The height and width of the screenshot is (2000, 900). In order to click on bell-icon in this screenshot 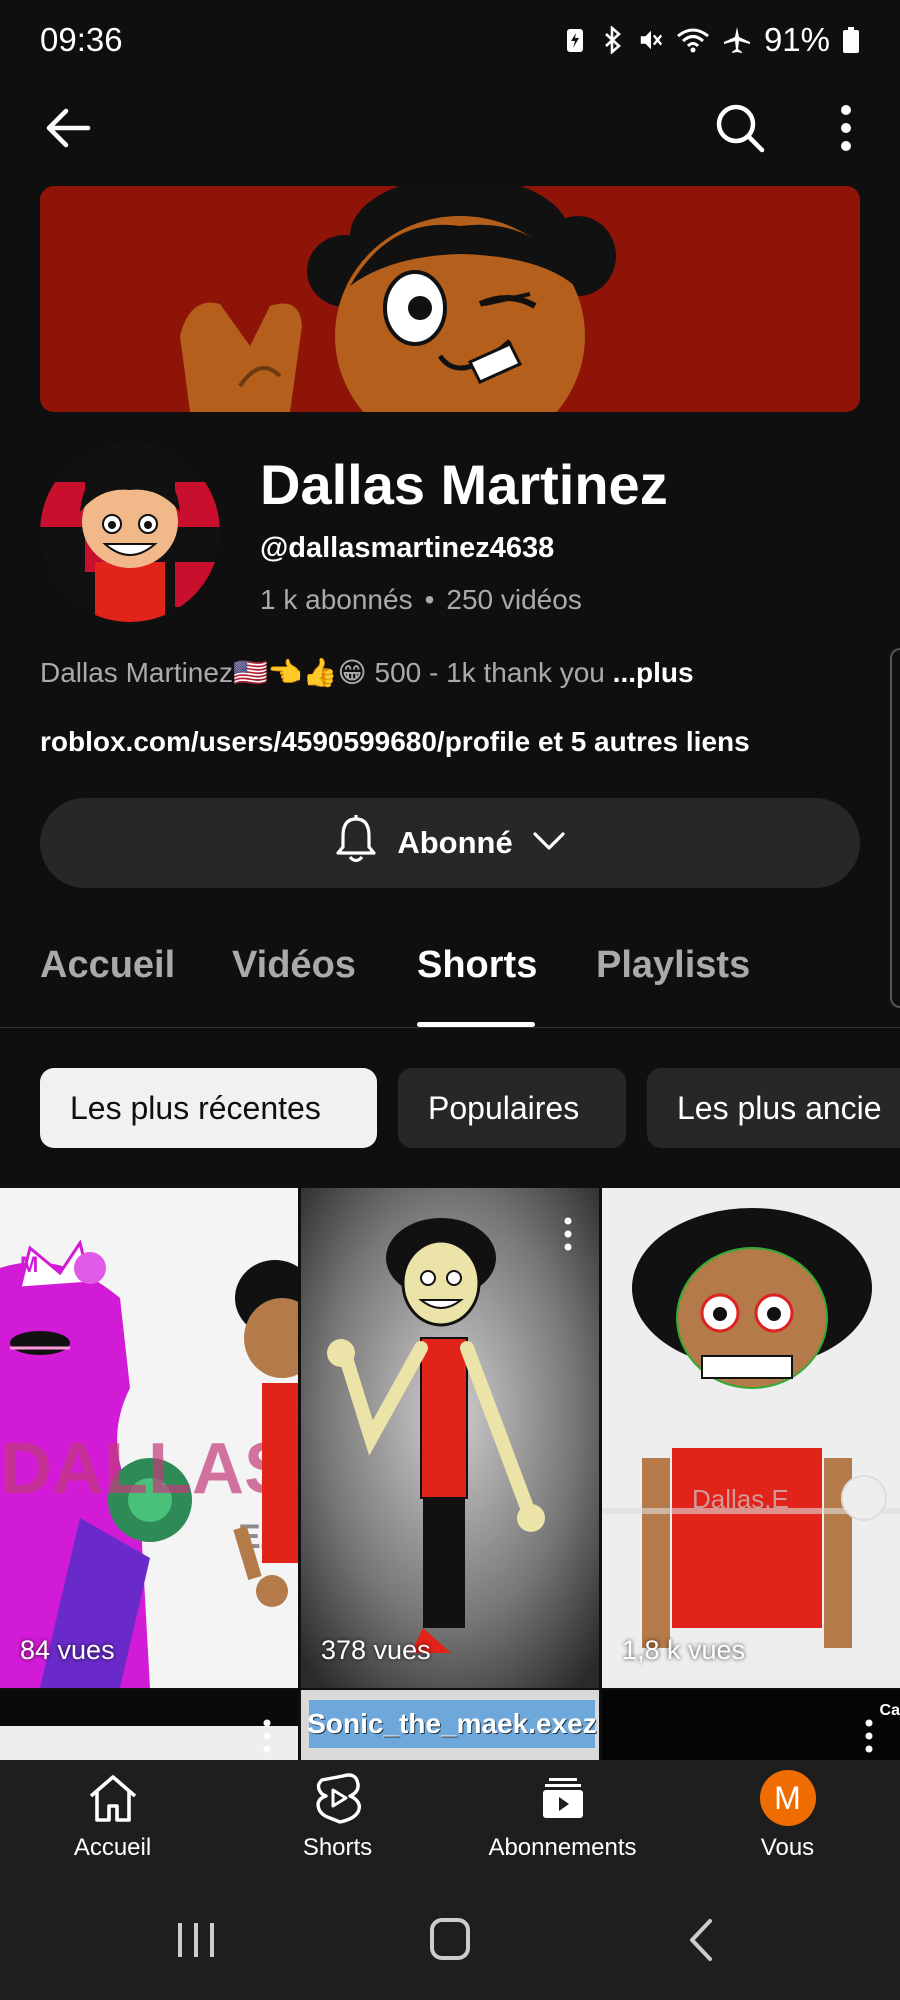, I will do `click(356, 843)`.